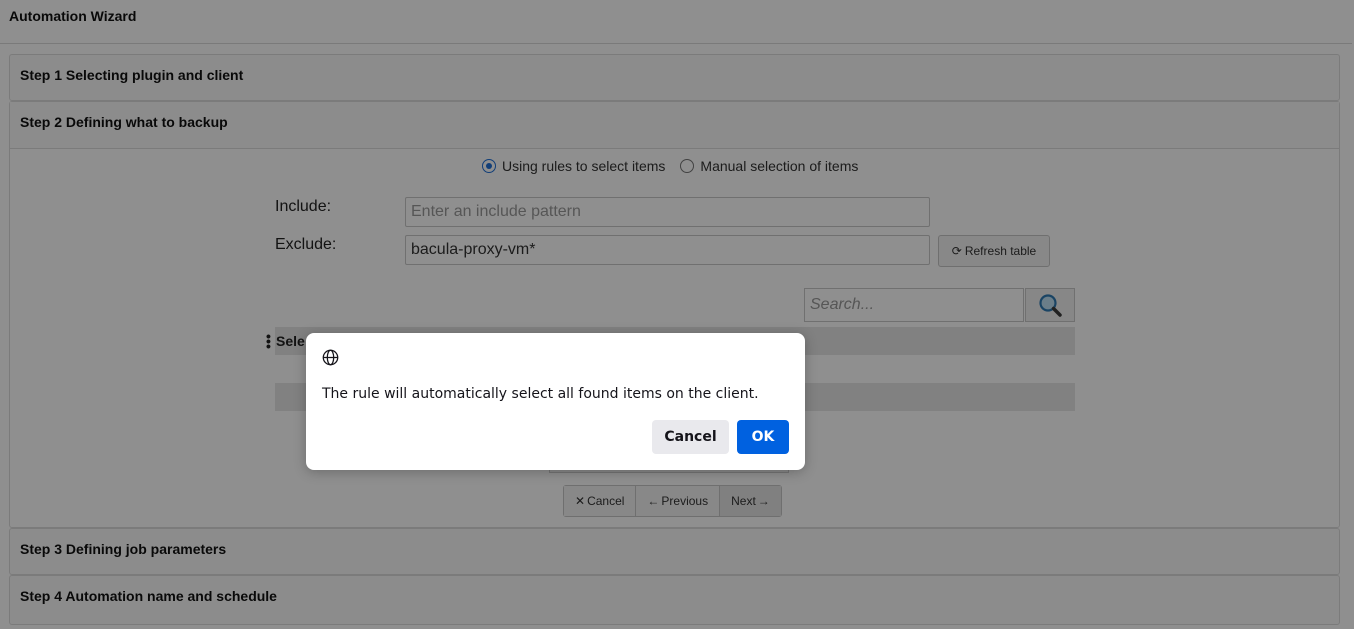  I want to click on dialog-cancel-button: Cancel, so click(690, 437).